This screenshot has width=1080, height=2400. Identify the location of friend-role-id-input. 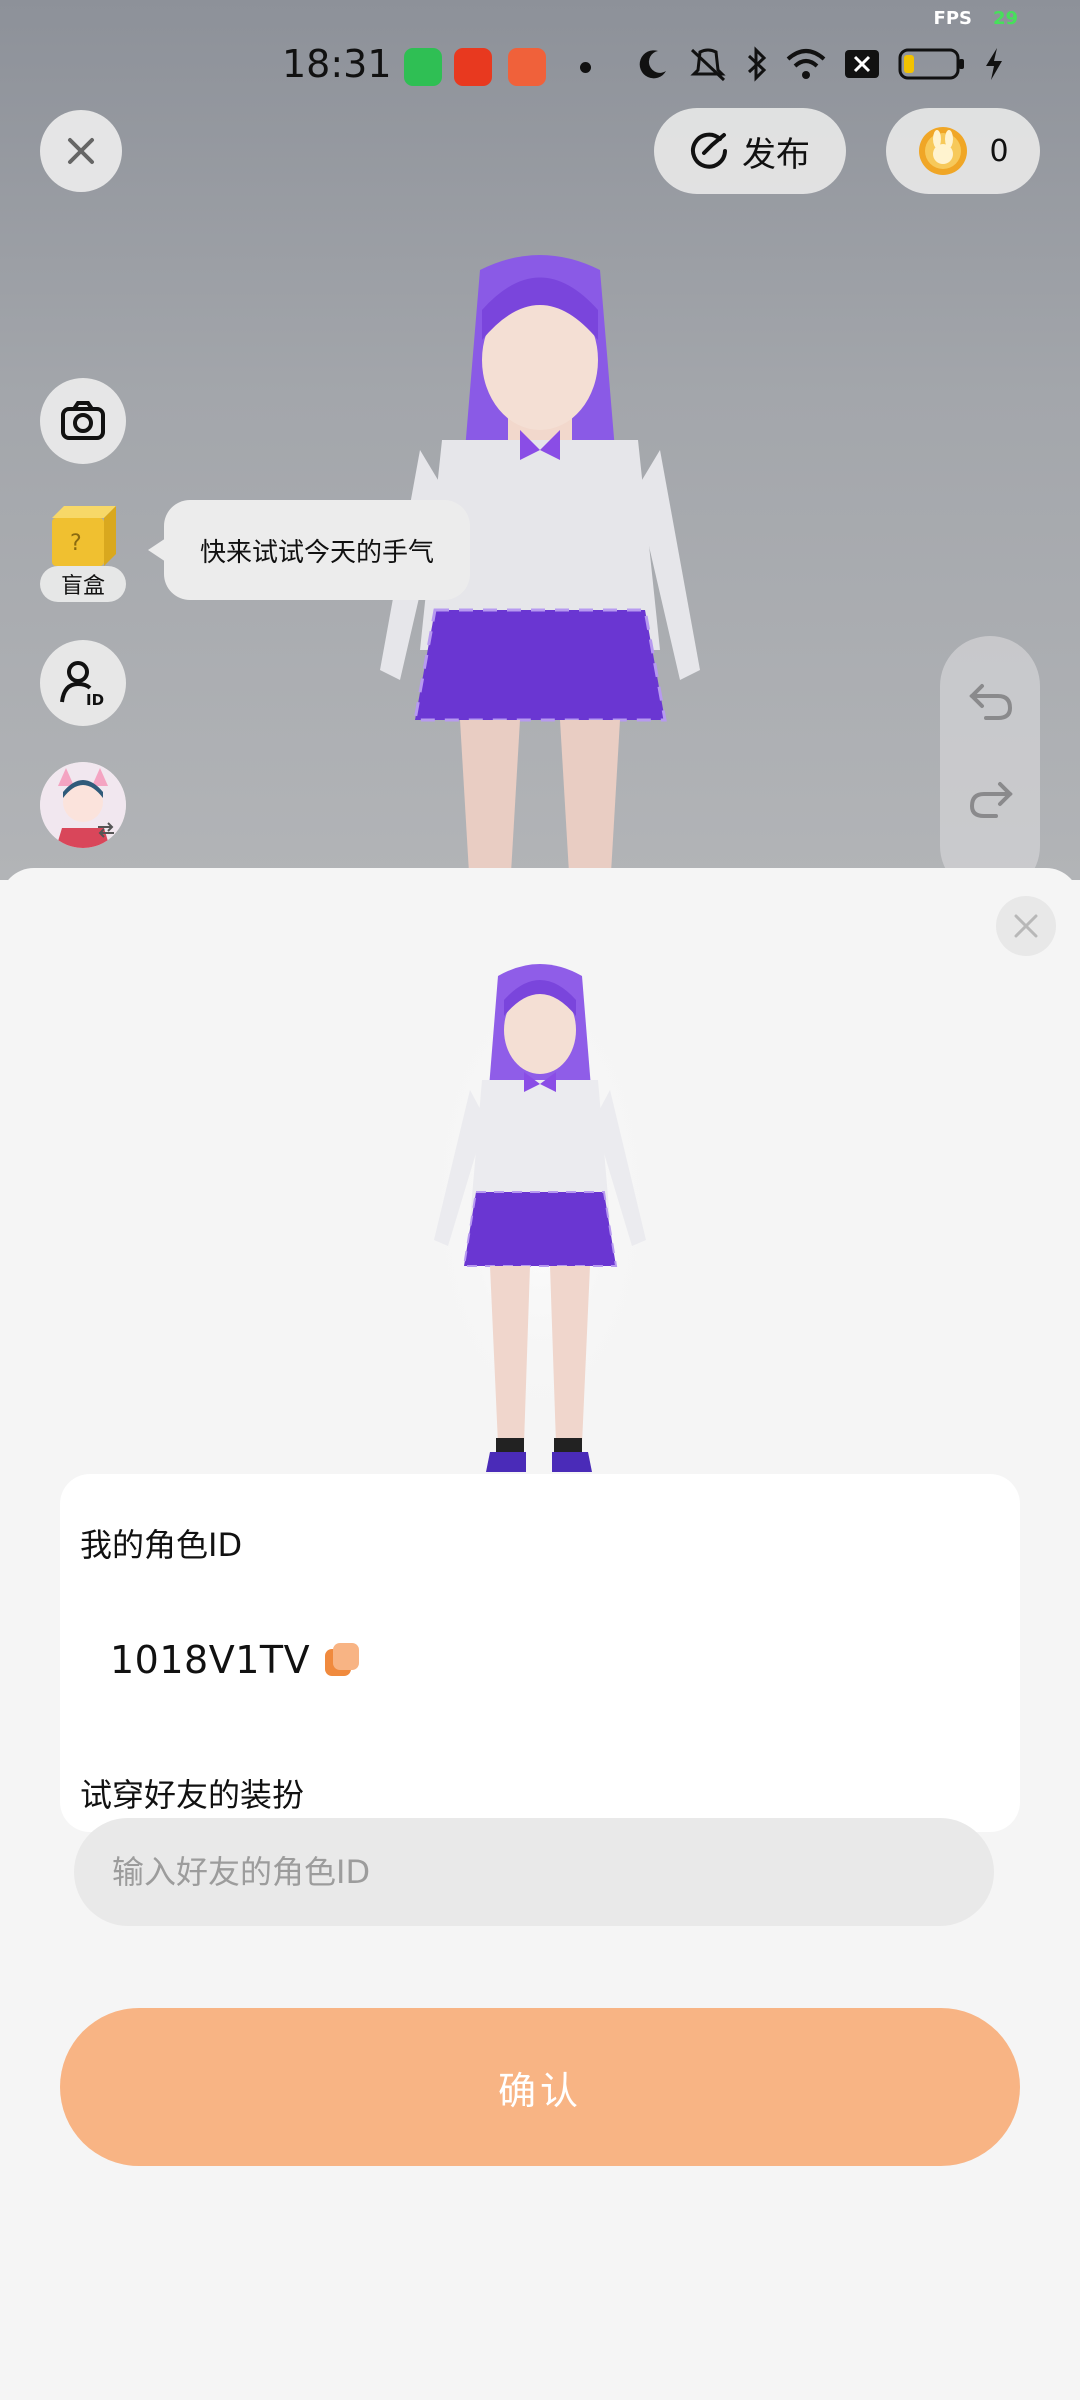
(534, 1872).